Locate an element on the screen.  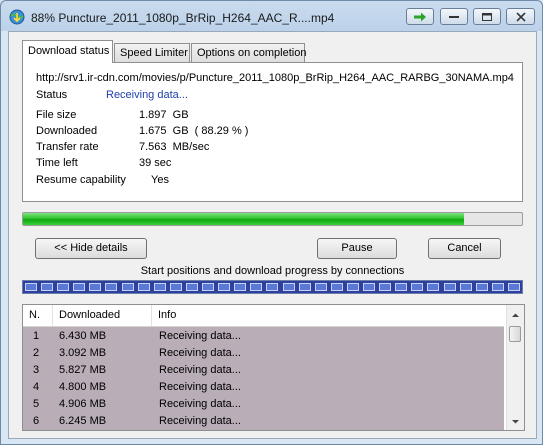
resume-capability-value: Yes is located at coordinates (154, 180).